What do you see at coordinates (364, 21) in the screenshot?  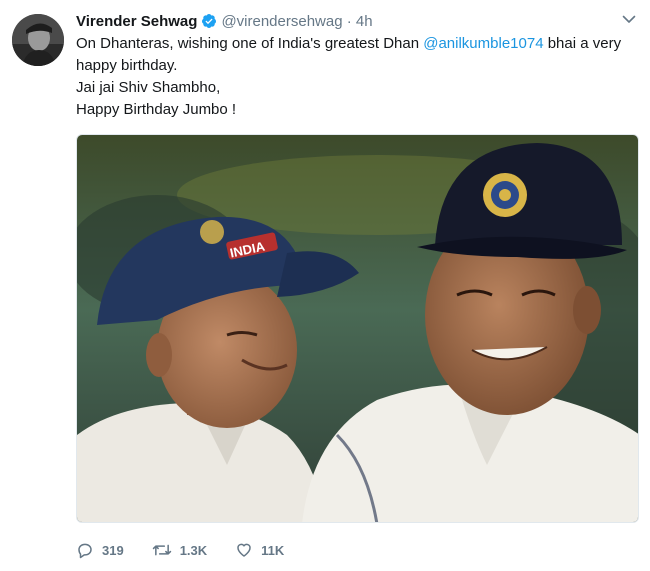 I see `timestamp: 4h` at bounding box center [364, 21].